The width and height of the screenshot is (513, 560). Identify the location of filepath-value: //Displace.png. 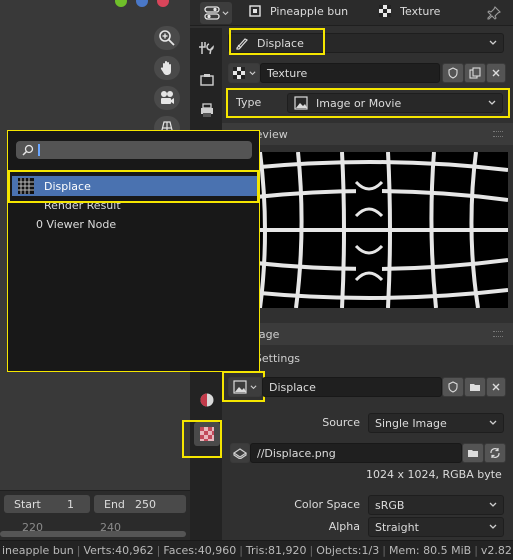
(296, 453).